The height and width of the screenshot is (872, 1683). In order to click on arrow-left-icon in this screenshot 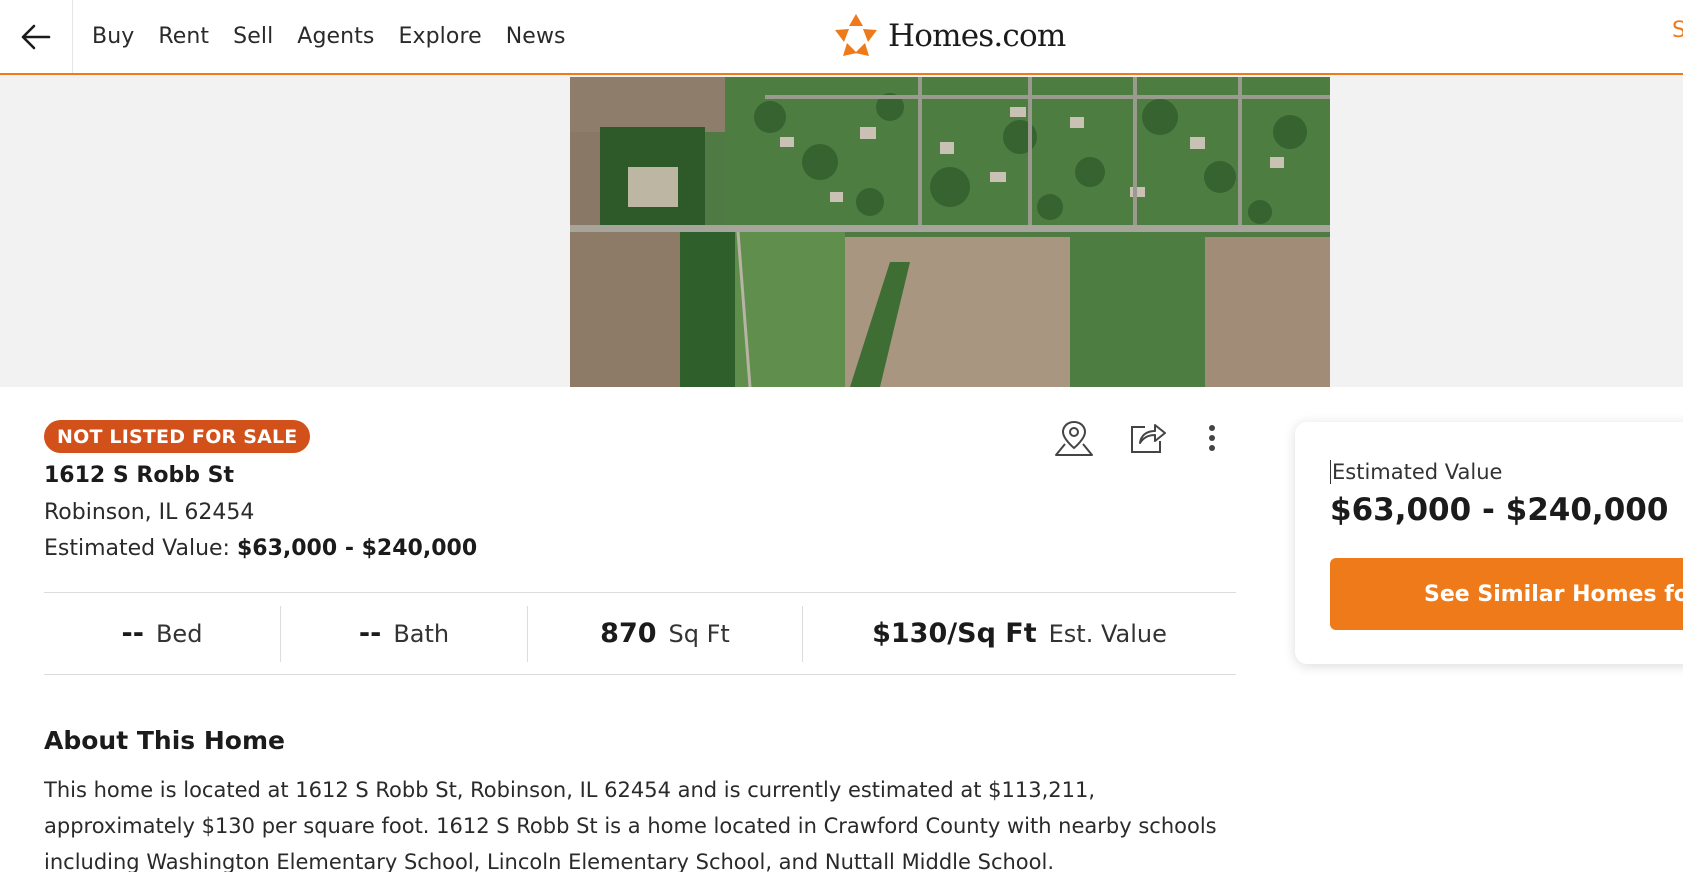, I will do `click(36, 36)`.